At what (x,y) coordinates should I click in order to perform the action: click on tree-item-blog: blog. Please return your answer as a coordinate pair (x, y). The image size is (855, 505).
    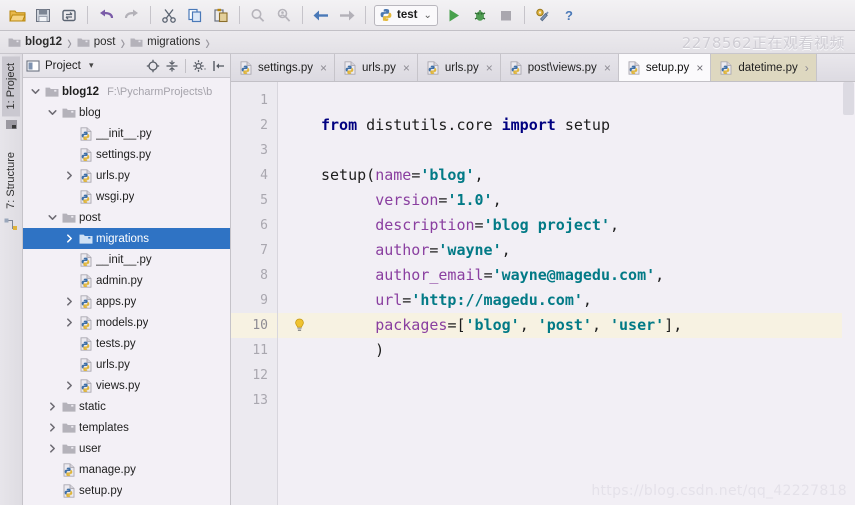
    Looking at the image, I should click on (126, 112).